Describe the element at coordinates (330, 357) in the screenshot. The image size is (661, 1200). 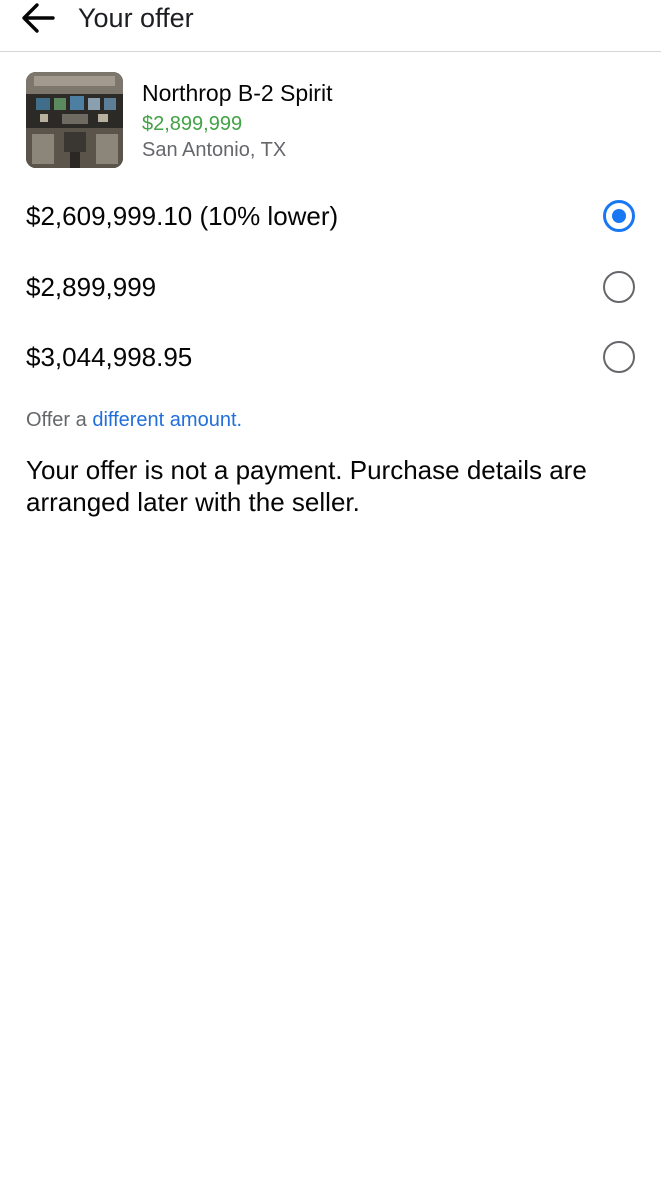
I see `offer-option-higher: $3,044,998.95` at that location.